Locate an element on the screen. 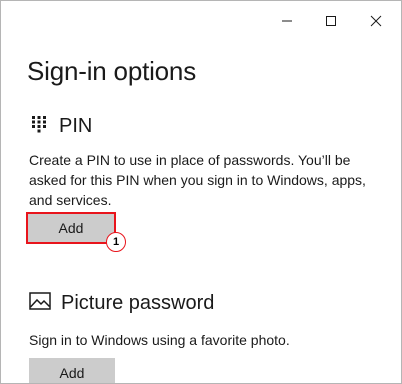 Image resolution: width=402 pixels, height=384 pixels. picture-password-section-header: Picture password is located at coordinates (121, 303).